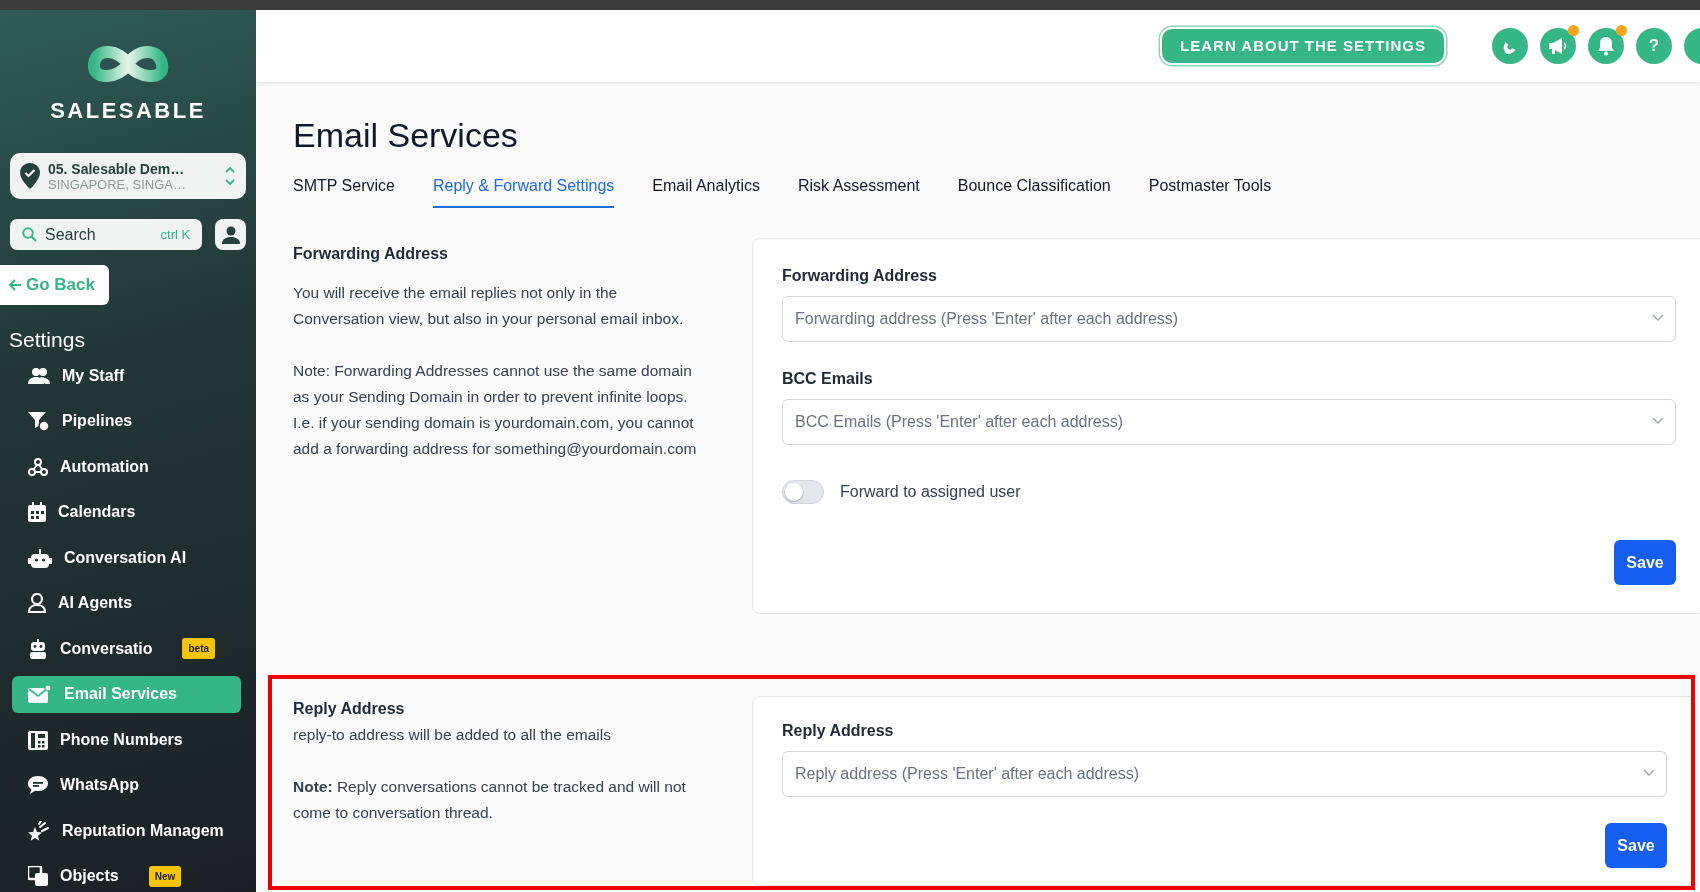 This screenshot has height=892, width=1700. I want to click on squares-icon, so click(38, 876).